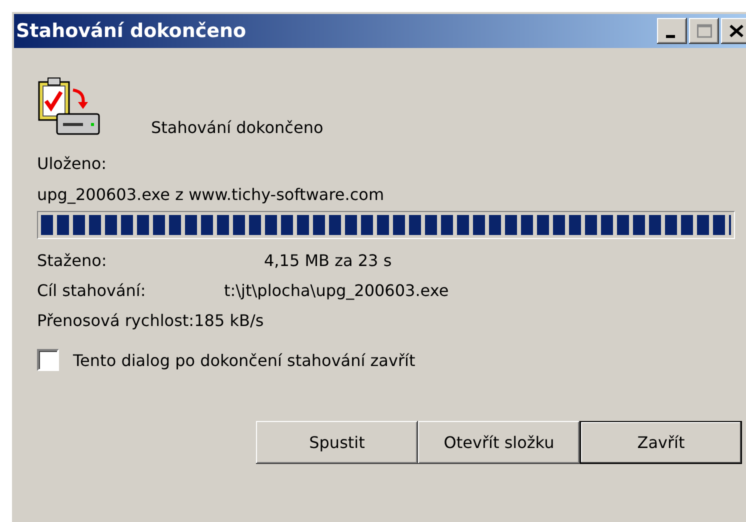 The height and width of the screenshot is (522, 746). I want to click on detail-value: 4,15 MB za 23 s, so click(328, 261).